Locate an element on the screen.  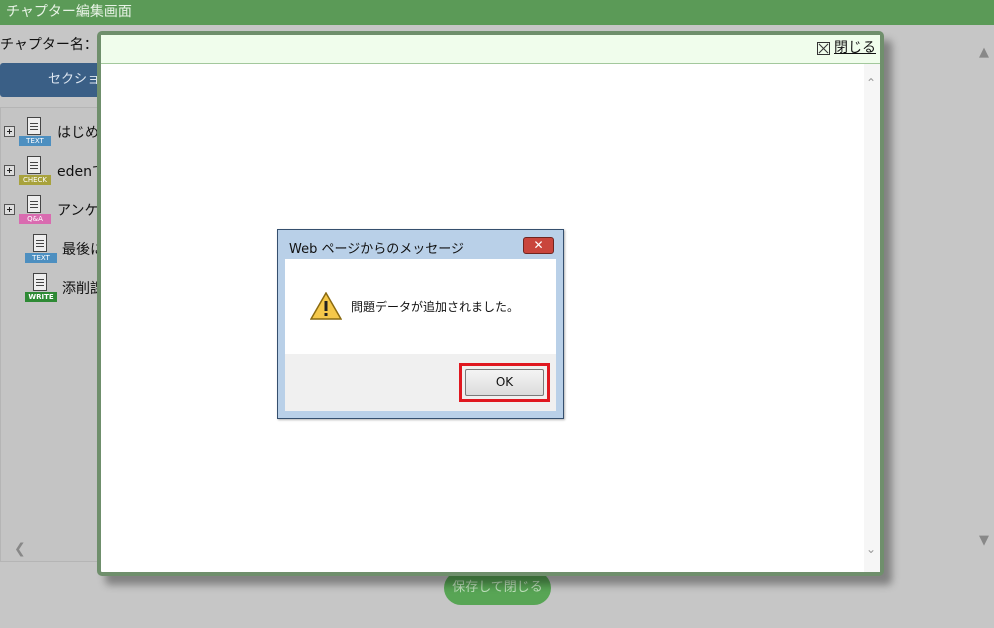
tree-item-label: アンケ is located at coordinates (78, 211).